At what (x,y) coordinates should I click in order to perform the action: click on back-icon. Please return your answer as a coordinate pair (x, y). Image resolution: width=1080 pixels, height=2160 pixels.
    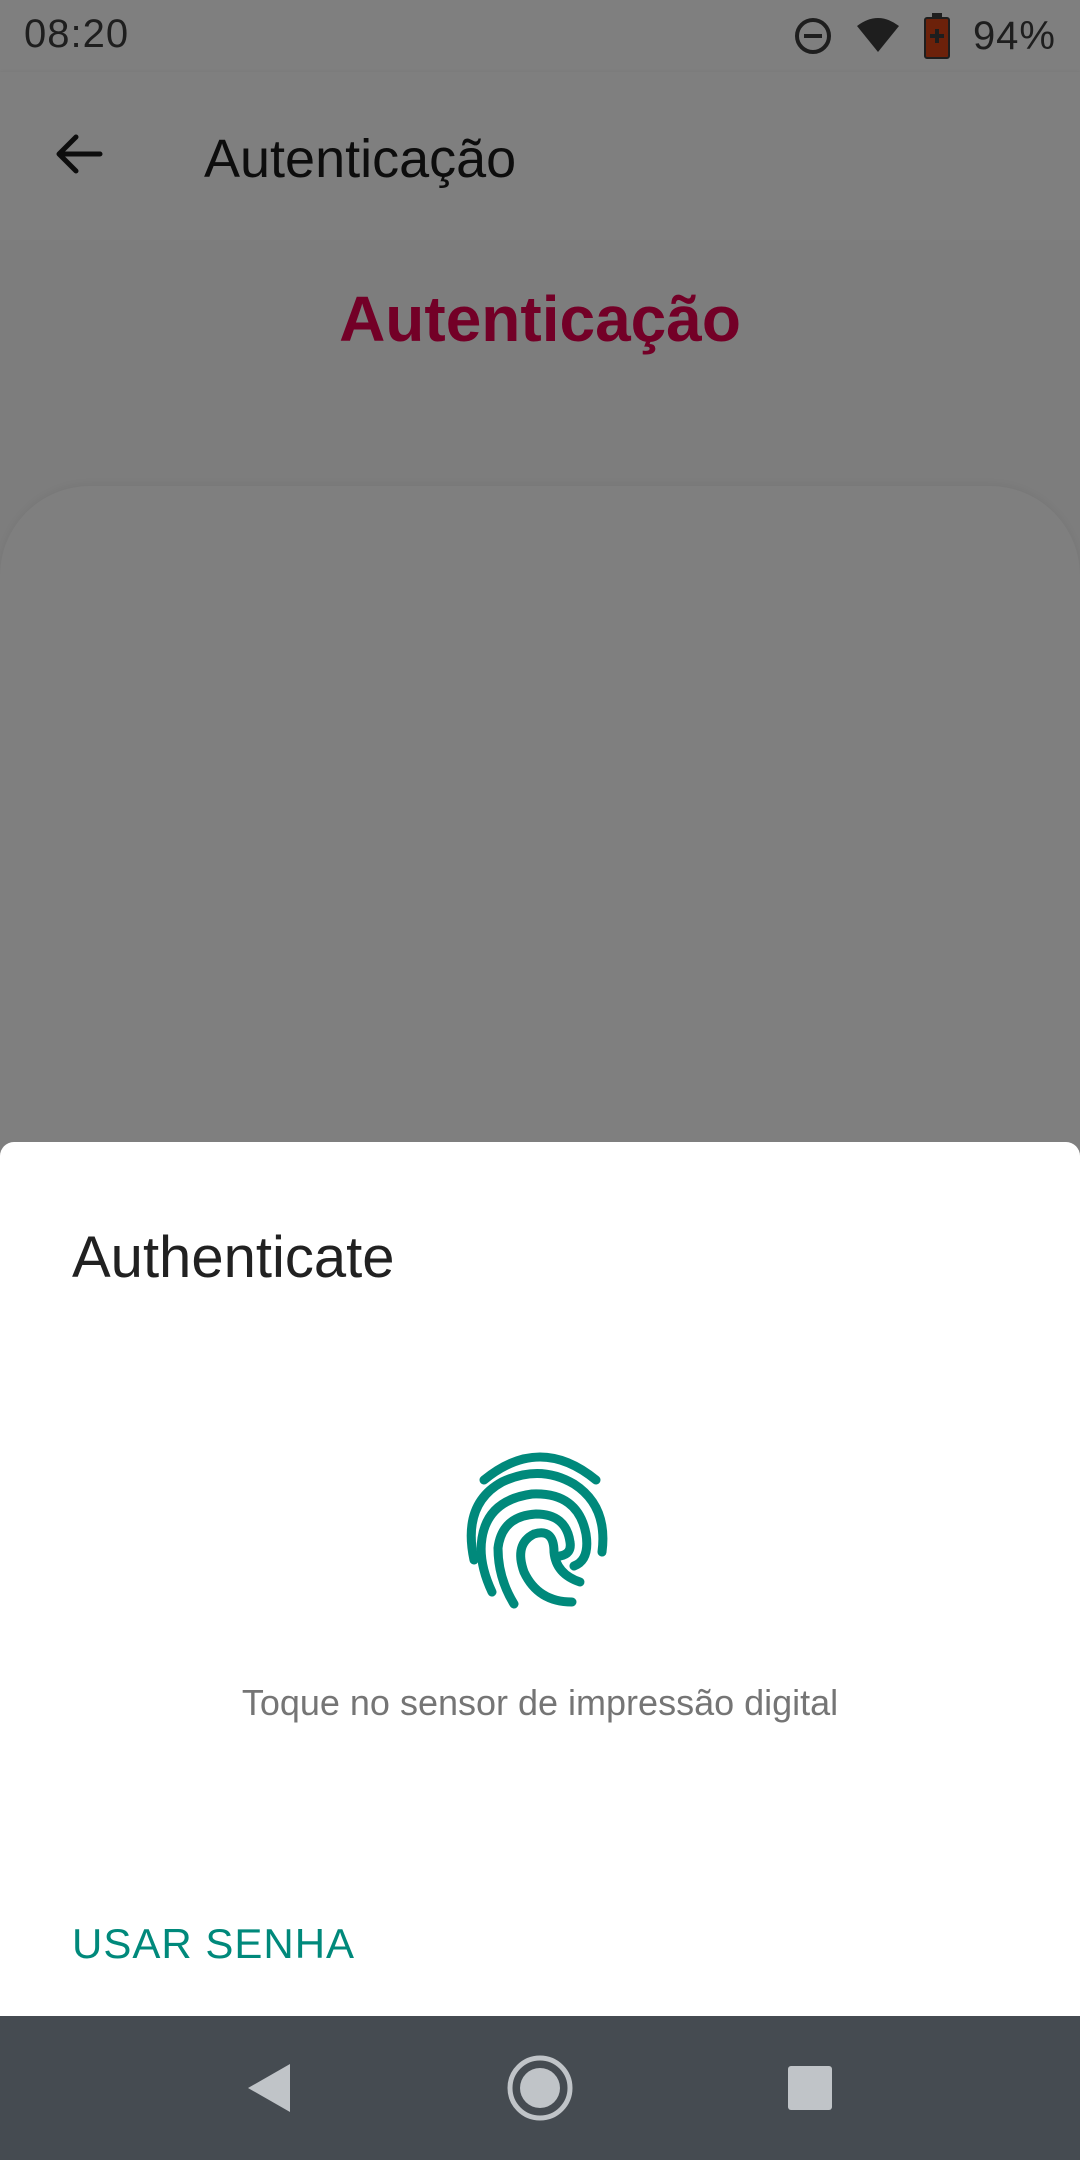
    Looking at the image, I should click on (270, 2088).